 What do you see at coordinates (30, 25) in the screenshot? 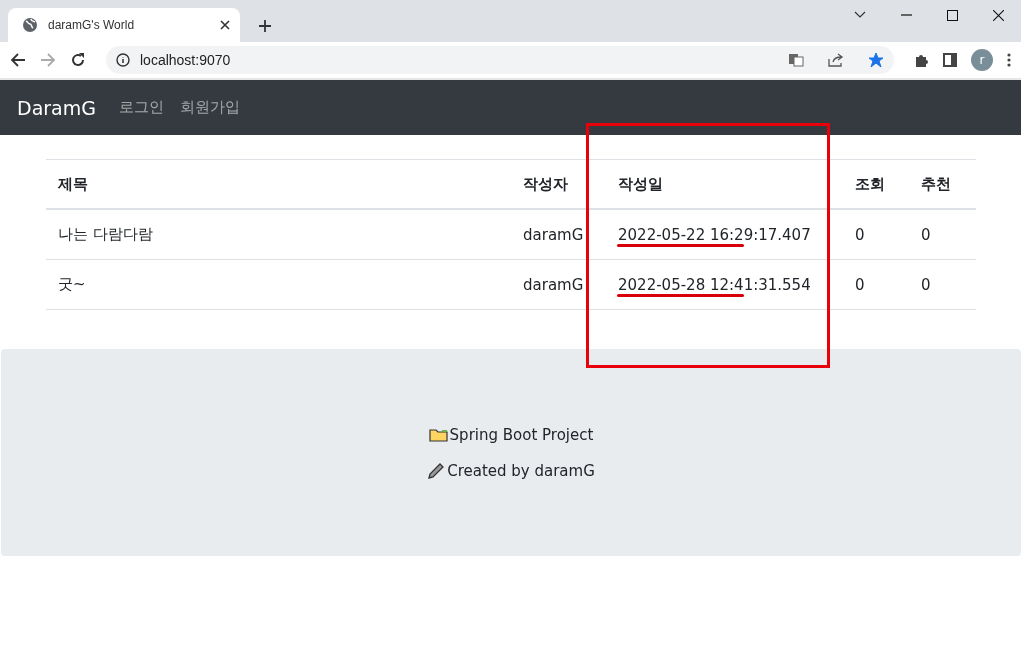
I see `globe-icon` at bounding box center [30, 25].